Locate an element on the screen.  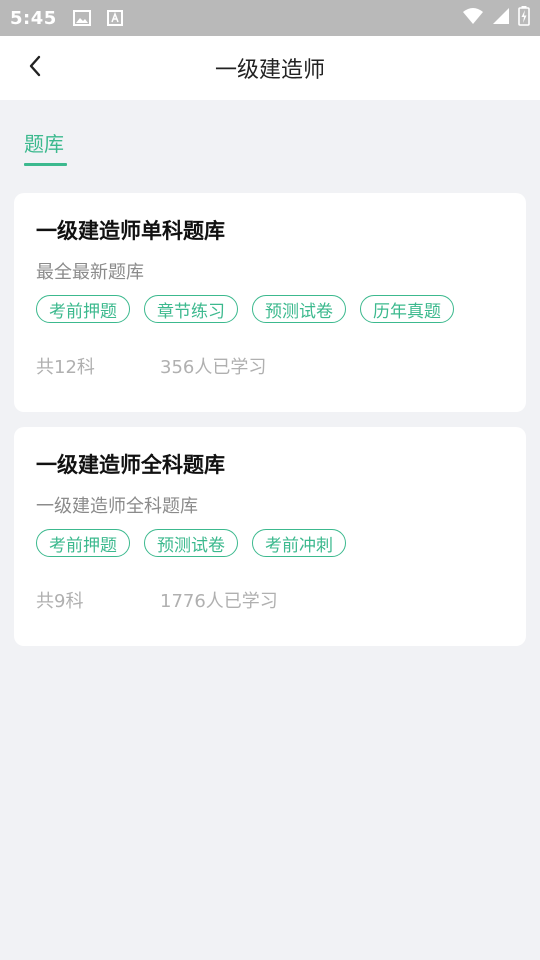
tab-question-bank: 题库 is located at coordinates (44, 145).